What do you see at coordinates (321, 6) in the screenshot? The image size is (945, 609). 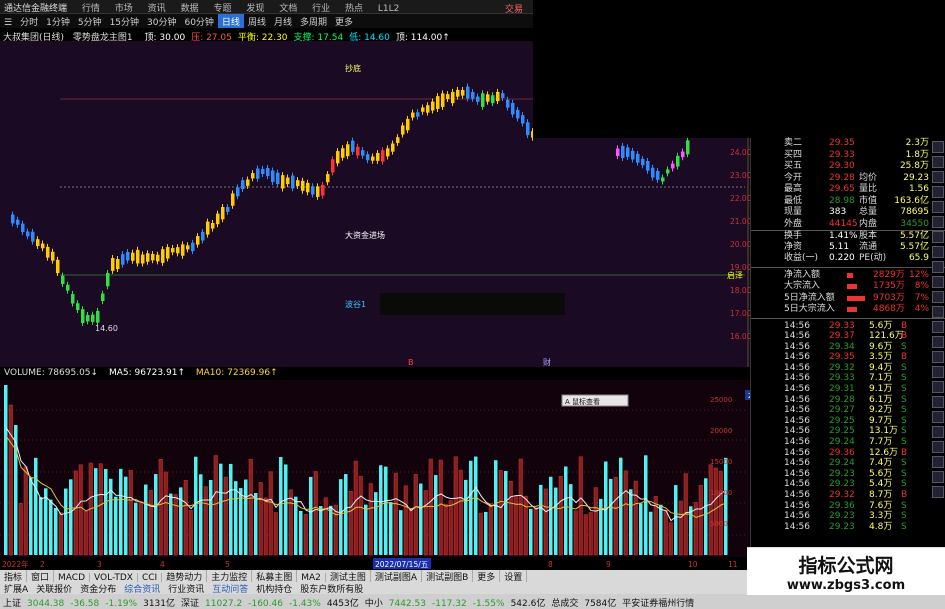 I see `menu-item: 行业` at bounding box center [321, 6].